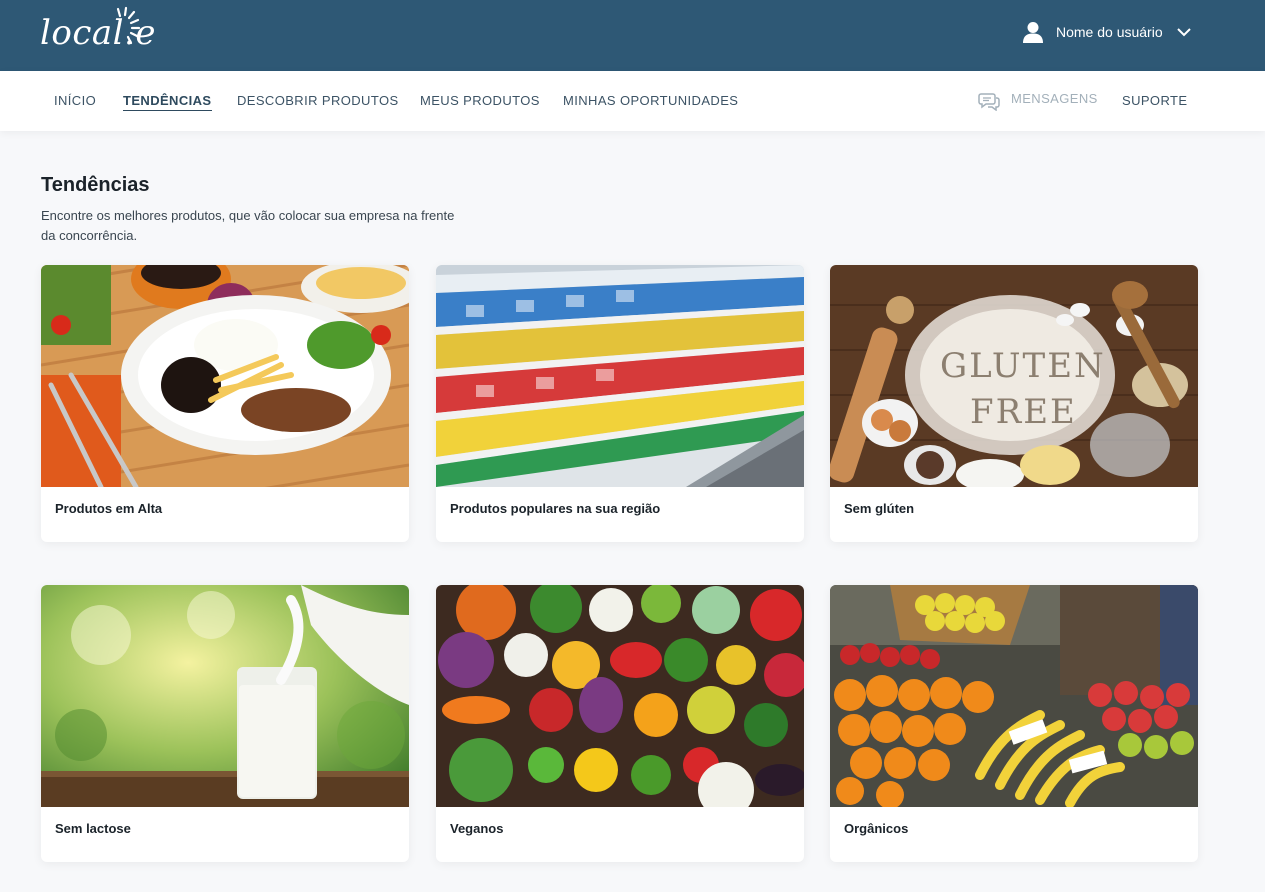 This screenshot has width=1265, height=892. Describe the element at coordinates (632, 35) in the screenshot. I see `top-bar: local.e Nome do usuário` at that location.